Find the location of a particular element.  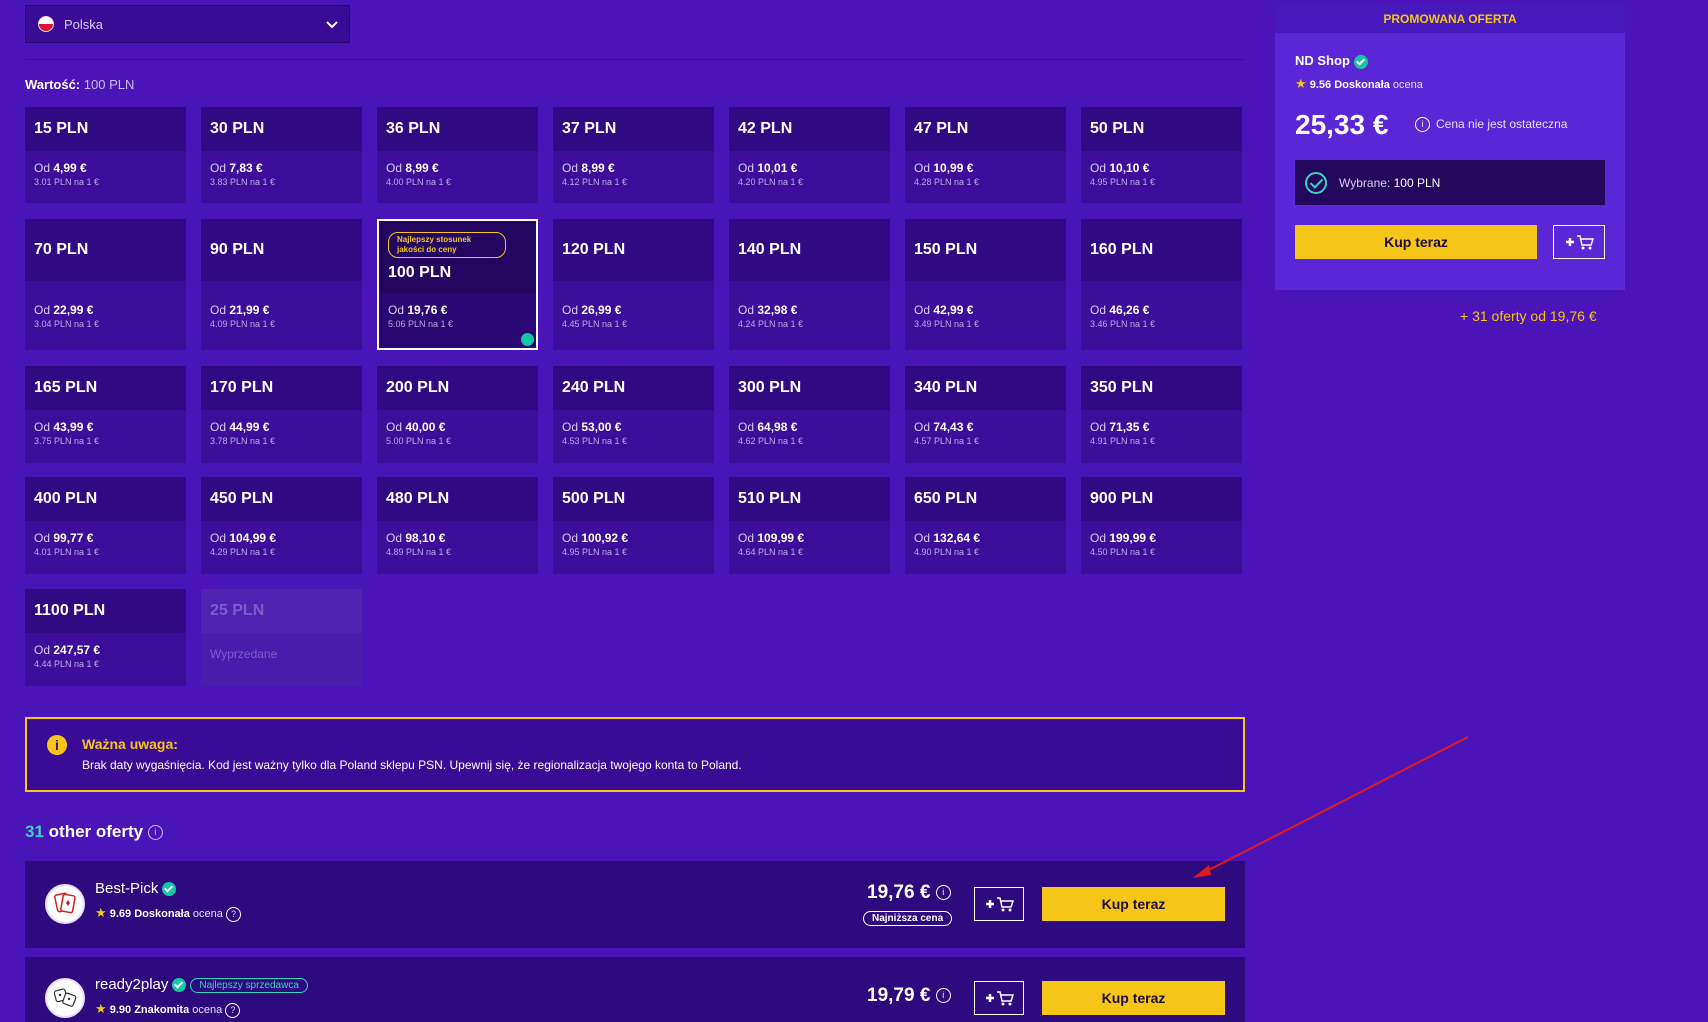

denomination-tile: 150 PLN Od 42,99 € 3.49 PLN na 1 € is located at coordinates (985, 284).